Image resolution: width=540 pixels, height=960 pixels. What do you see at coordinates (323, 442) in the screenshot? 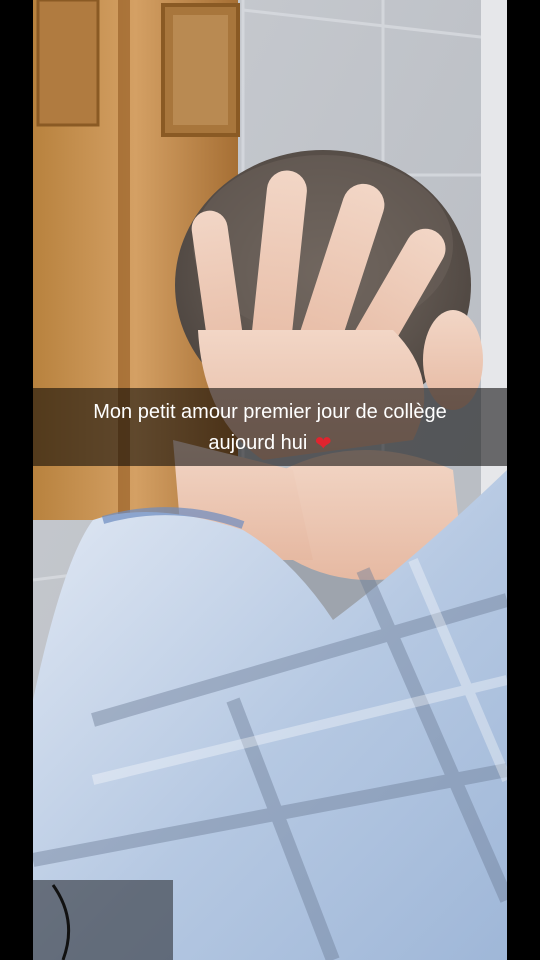
I see `heart-emoji-icon: ❤` at bounding box center [323, 442].